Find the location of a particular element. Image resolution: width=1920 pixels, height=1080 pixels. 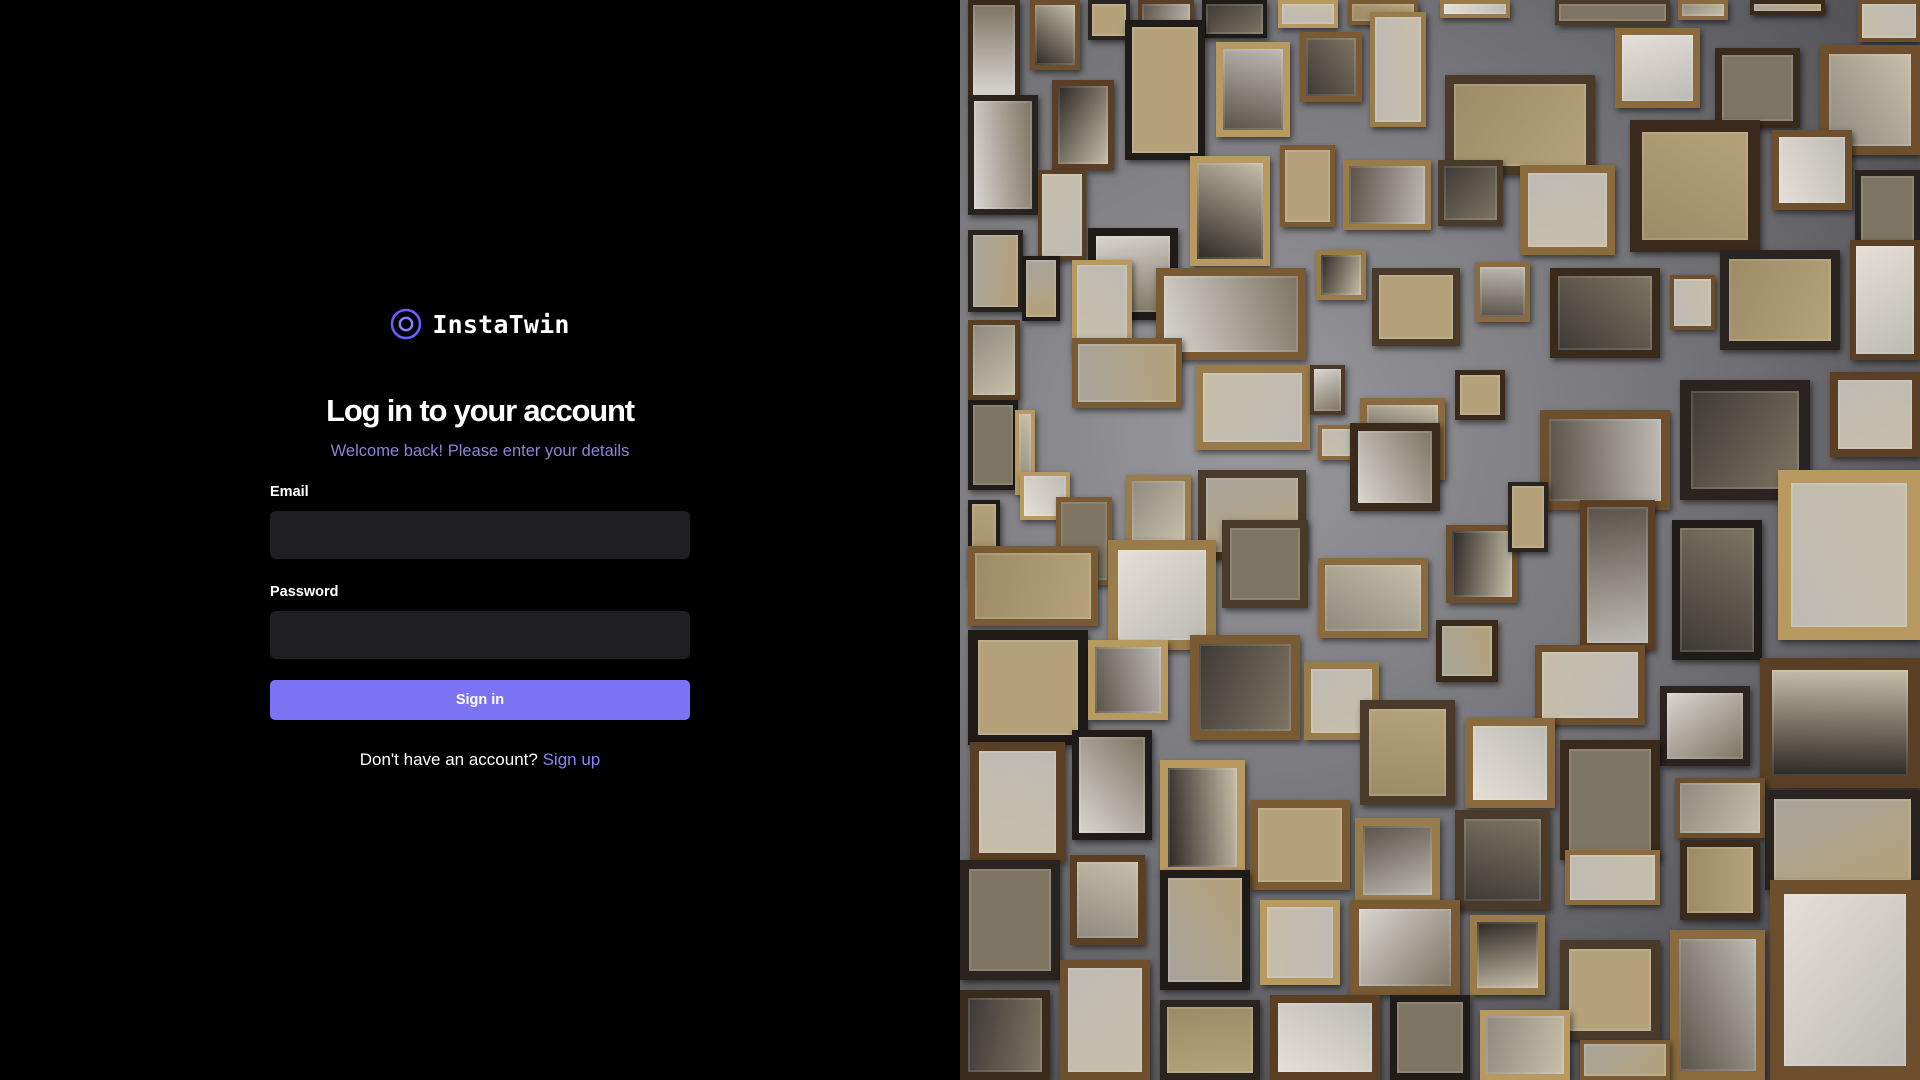

page-subtitle: Welcome back! Please enter your details is located at coordinates (480, 451).